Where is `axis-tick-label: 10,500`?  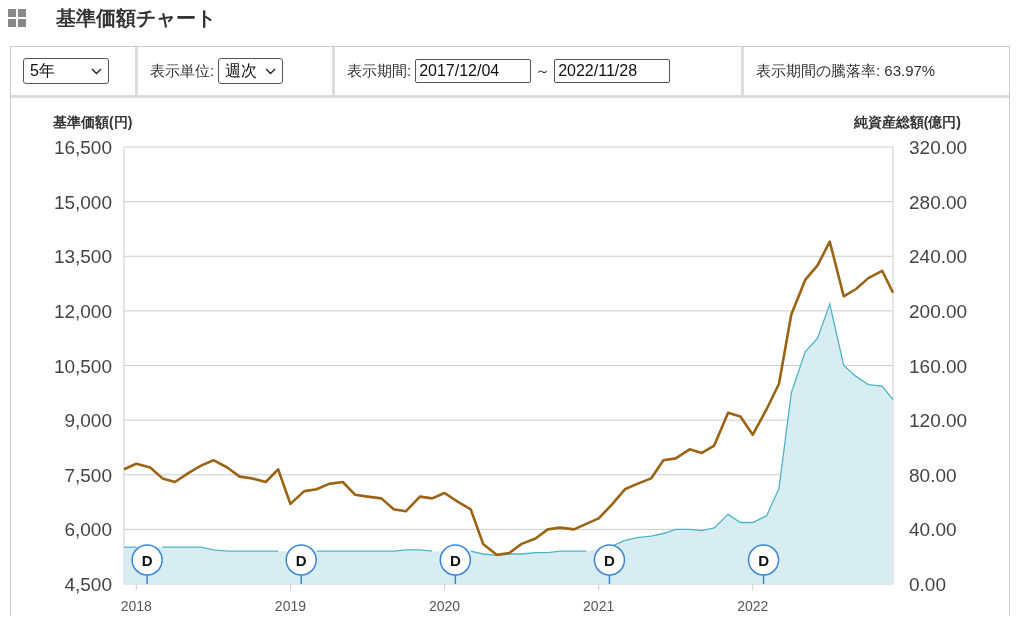 axis-tick-label: 10,500 is located at coordinates (82, 366).